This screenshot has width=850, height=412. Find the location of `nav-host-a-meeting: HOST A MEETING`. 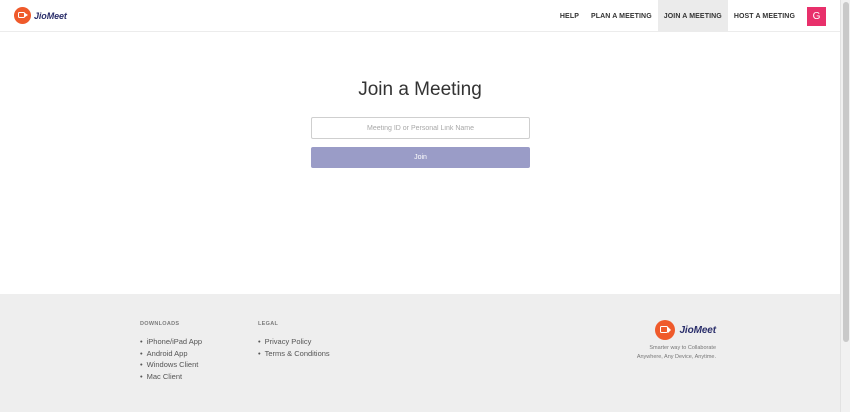

nav-host-a-meeting: HOST A MEETING is located at coordinates (764, 16).